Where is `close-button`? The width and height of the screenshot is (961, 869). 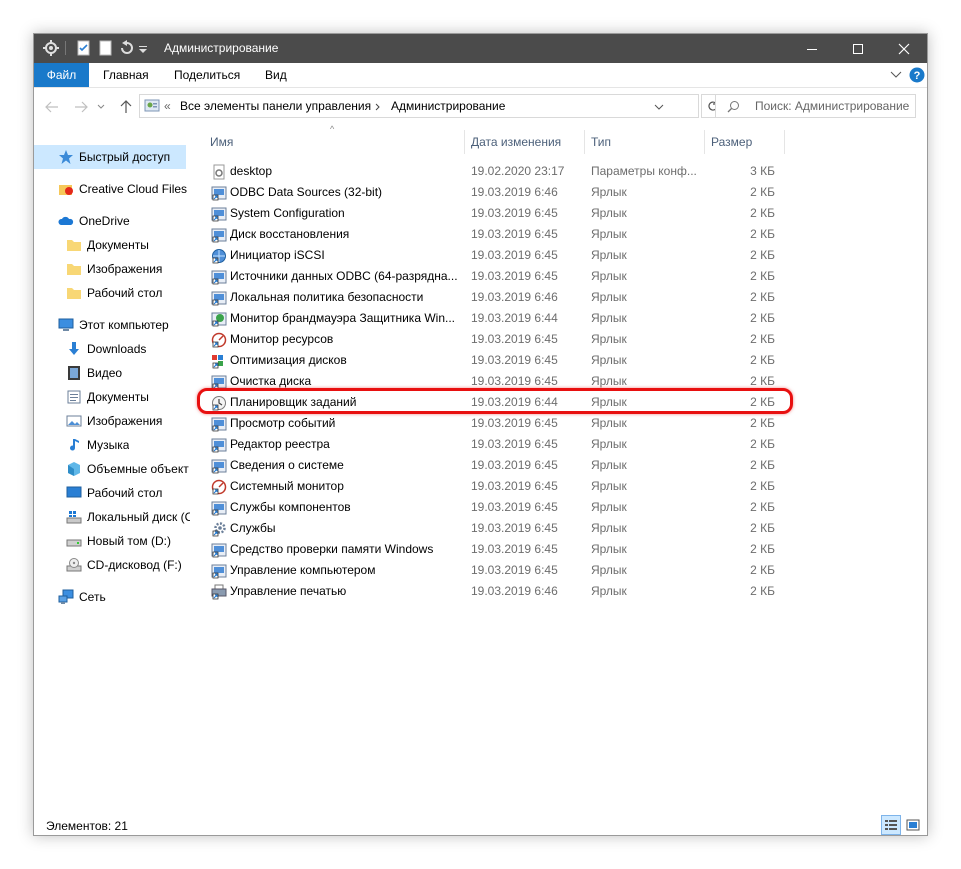
close-button is located at coordinates (904, 48).